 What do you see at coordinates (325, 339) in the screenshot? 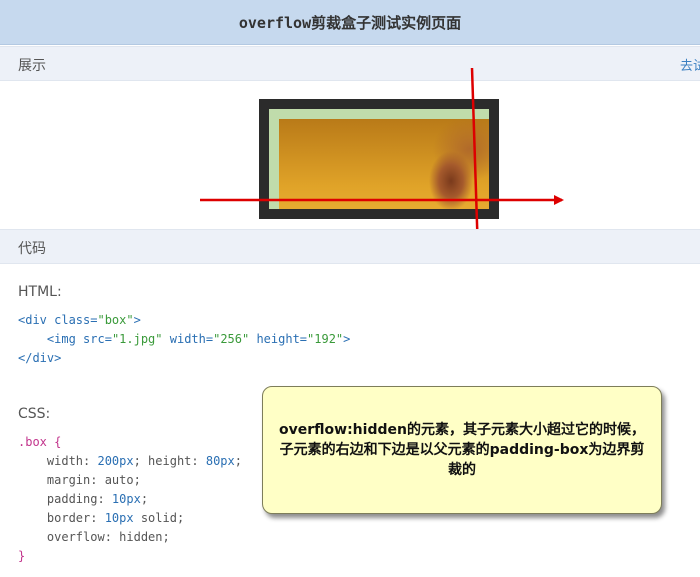
I see `code-token: "192"` at bounding box center [325, 339].